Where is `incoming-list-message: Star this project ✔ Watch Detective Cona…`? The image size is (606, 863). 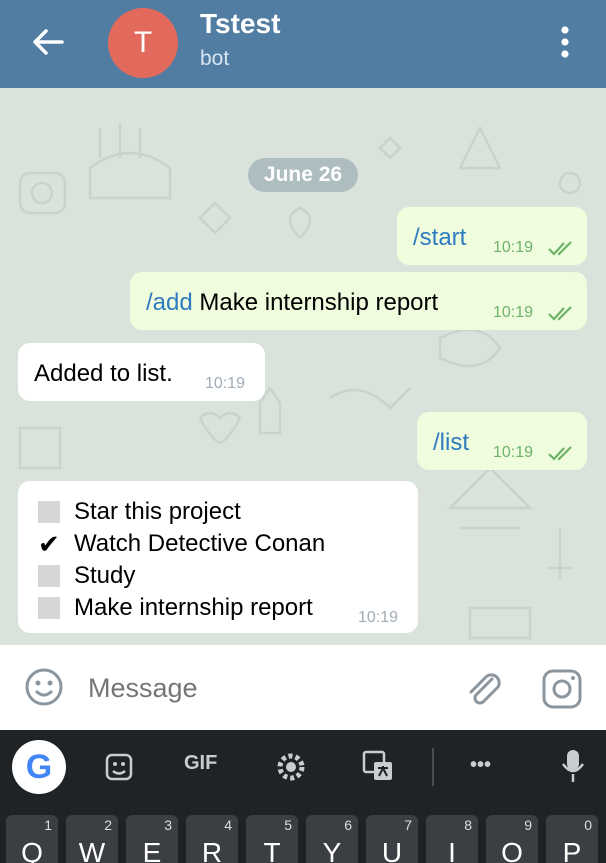
incoming-list-message: Star this project ✔ Watch Detective Cona… is located at coordinates (218, 557).